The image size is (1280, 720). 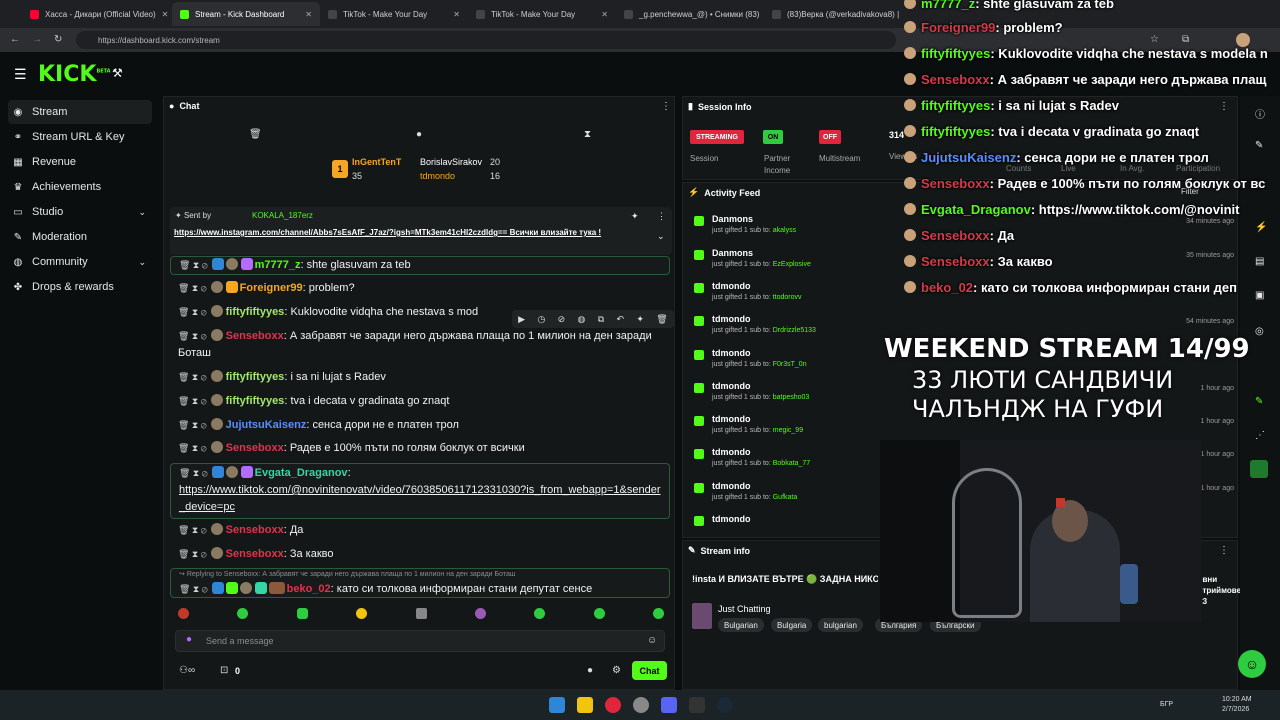 I want to click on chat-bubble-icon: ●, so click(x=590, y=670).